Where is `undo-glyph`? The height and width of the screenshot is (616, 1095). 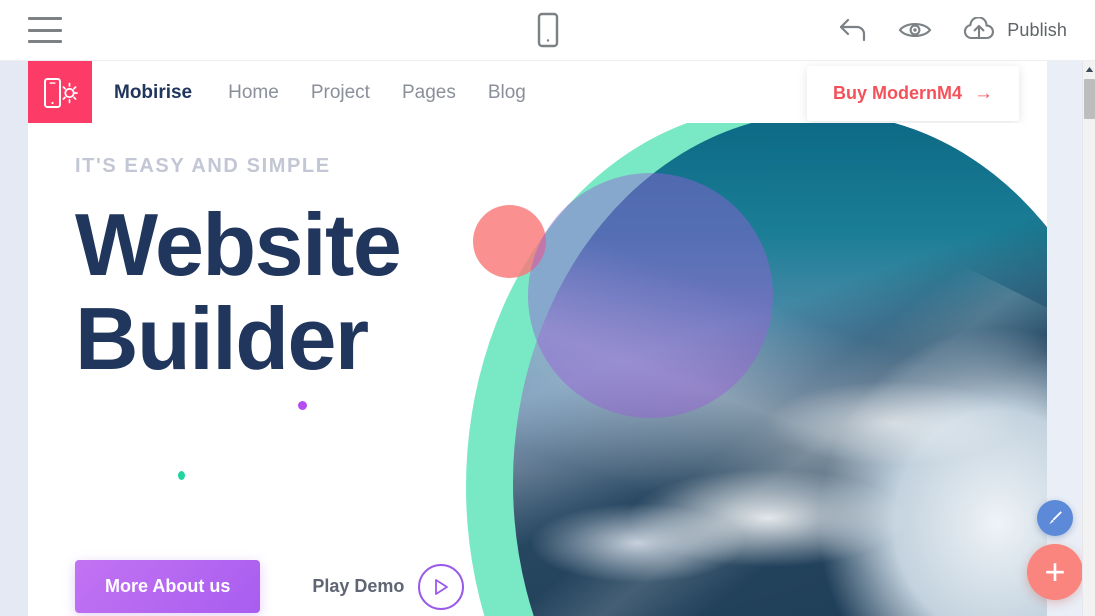 undo-glyph is located at coordinates (853, 30).